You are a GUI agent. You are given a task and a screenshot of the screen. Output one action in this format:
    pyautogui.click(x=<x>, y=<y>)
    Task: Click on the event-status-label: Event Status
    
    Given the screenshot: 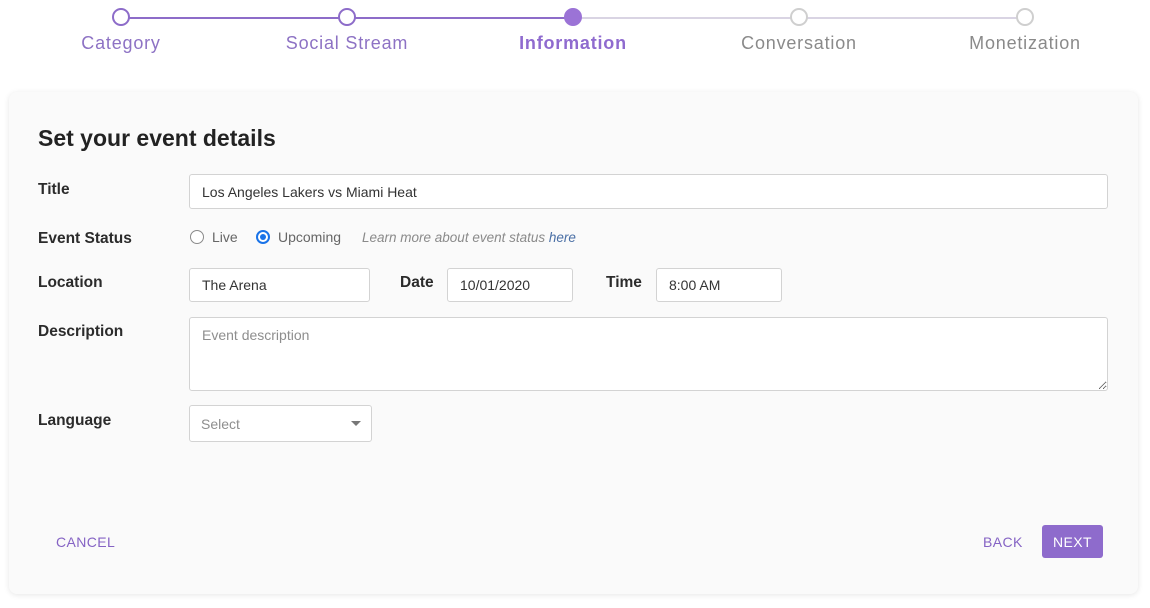 What is the action you would take?
    pyautogui.click(x=85, y=238)
    